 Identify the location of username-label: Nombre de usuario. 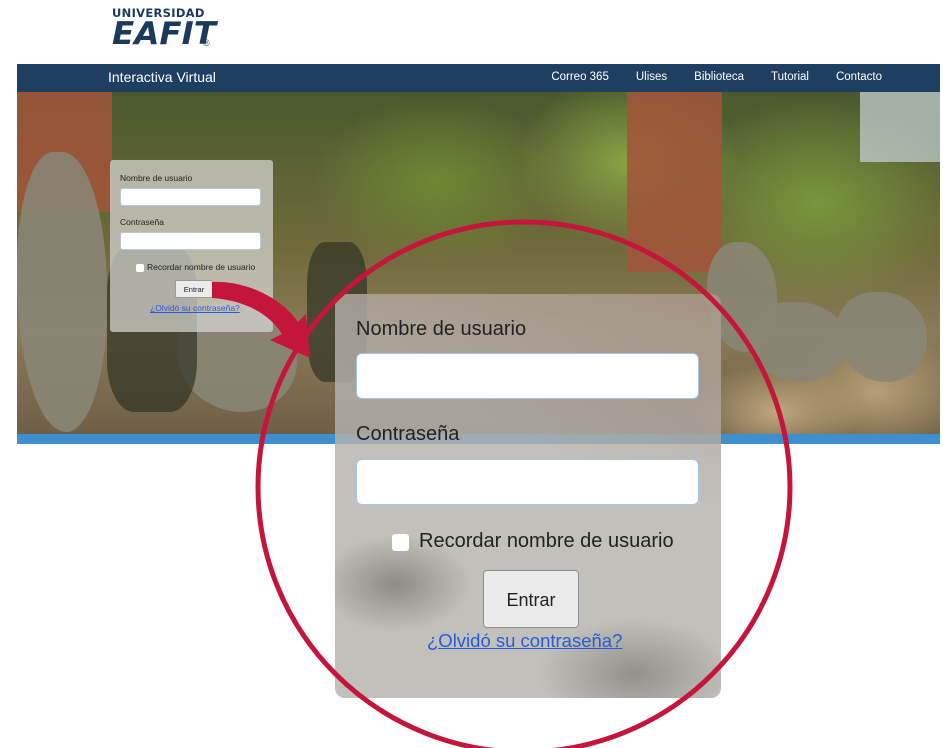
(156, 178).